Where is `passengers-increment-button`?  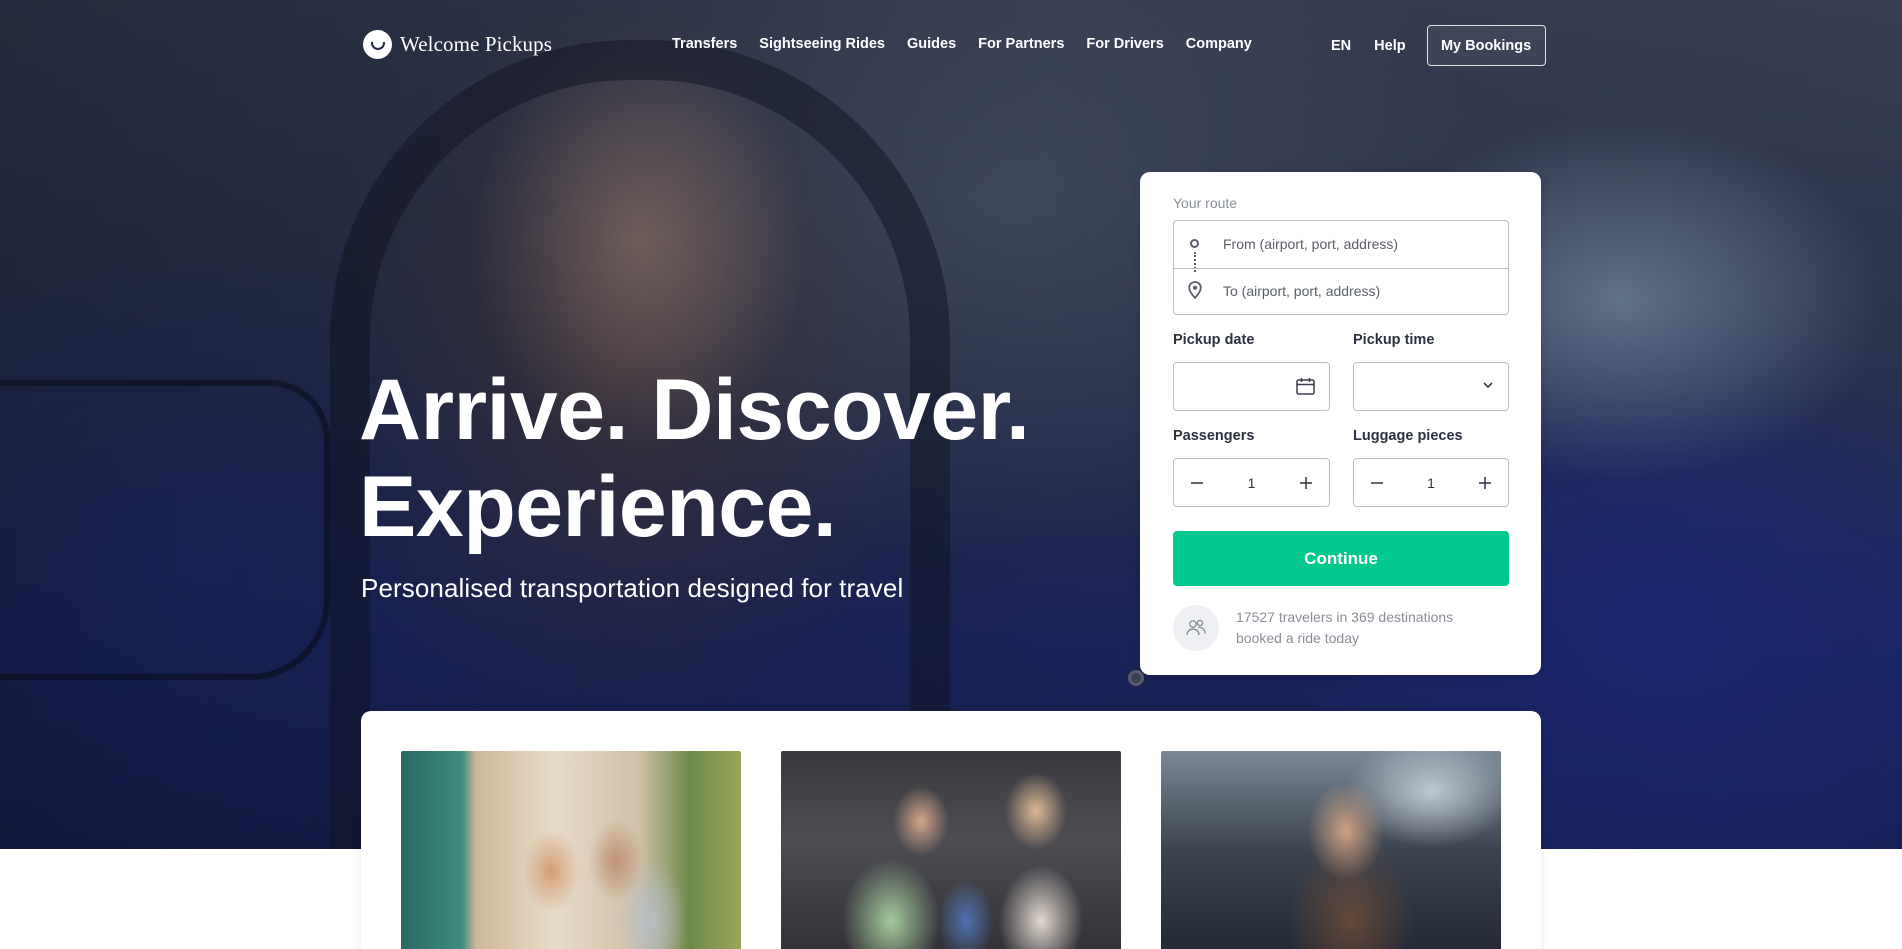
passengers-increment-button is located at coordinates (1306, 483).